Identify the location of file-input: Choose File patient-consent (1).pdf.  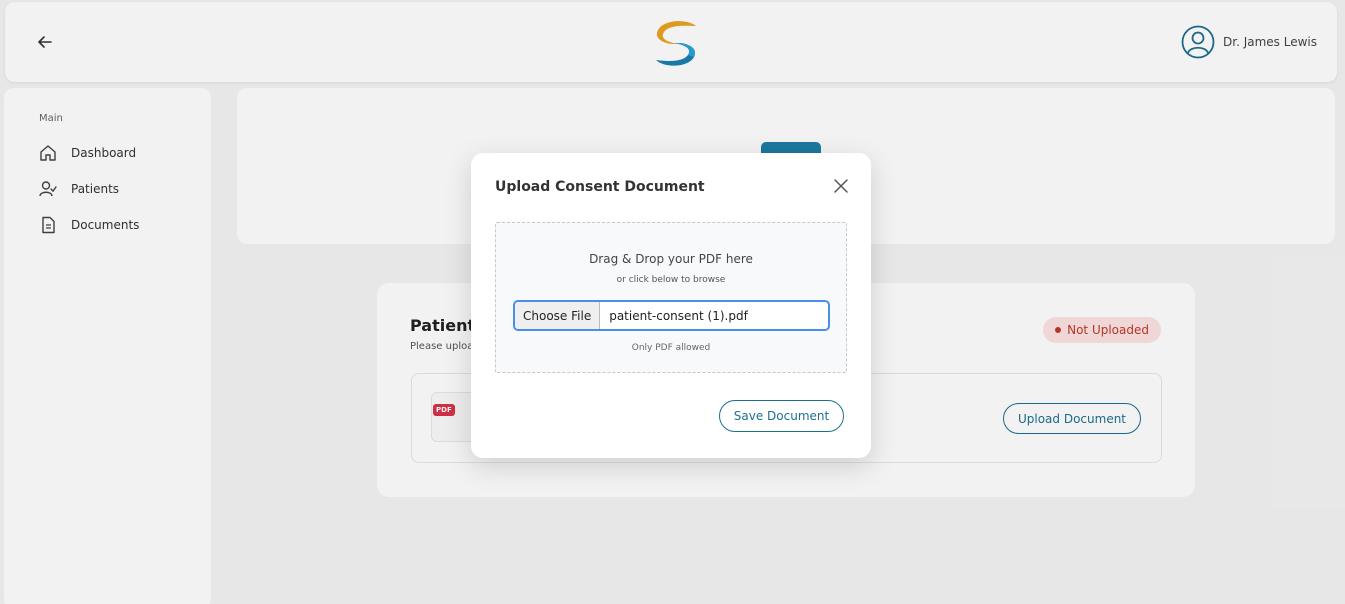
(671, 315).